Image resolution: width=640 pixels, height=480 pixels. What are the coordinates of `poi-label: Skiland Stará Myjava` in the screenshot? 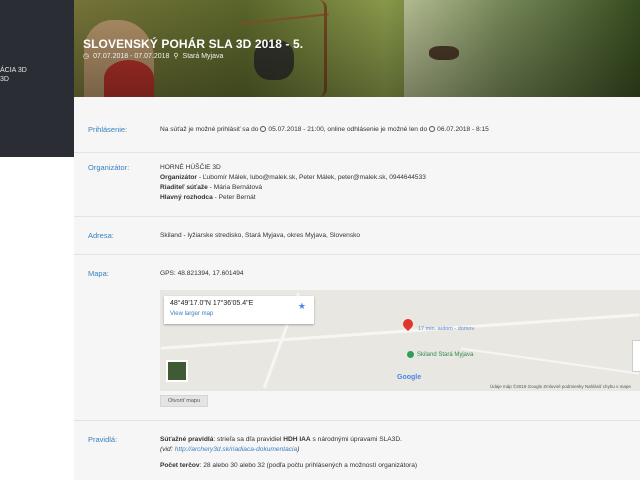 It's located at (445, 355).